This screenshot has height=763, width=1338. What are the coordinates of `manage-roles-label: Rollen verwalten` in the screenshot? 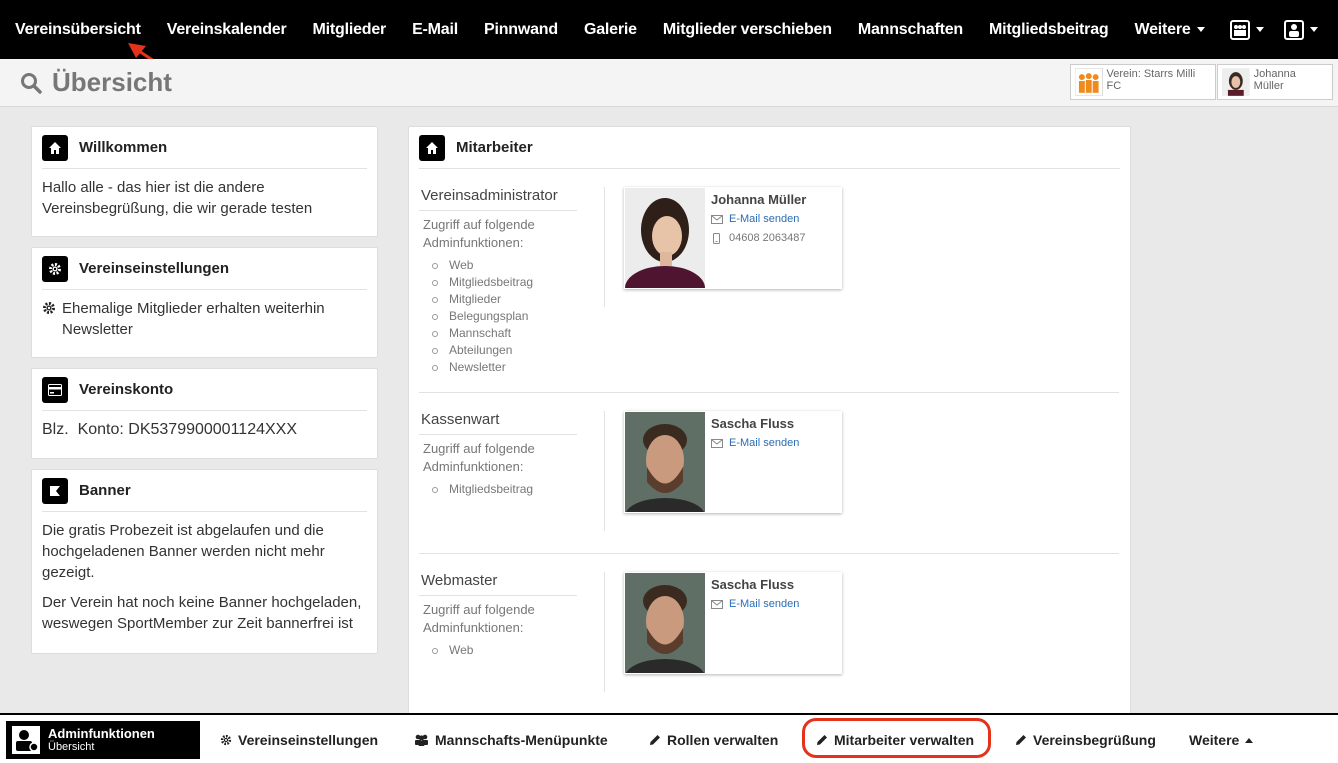 It's located at (723, 740).